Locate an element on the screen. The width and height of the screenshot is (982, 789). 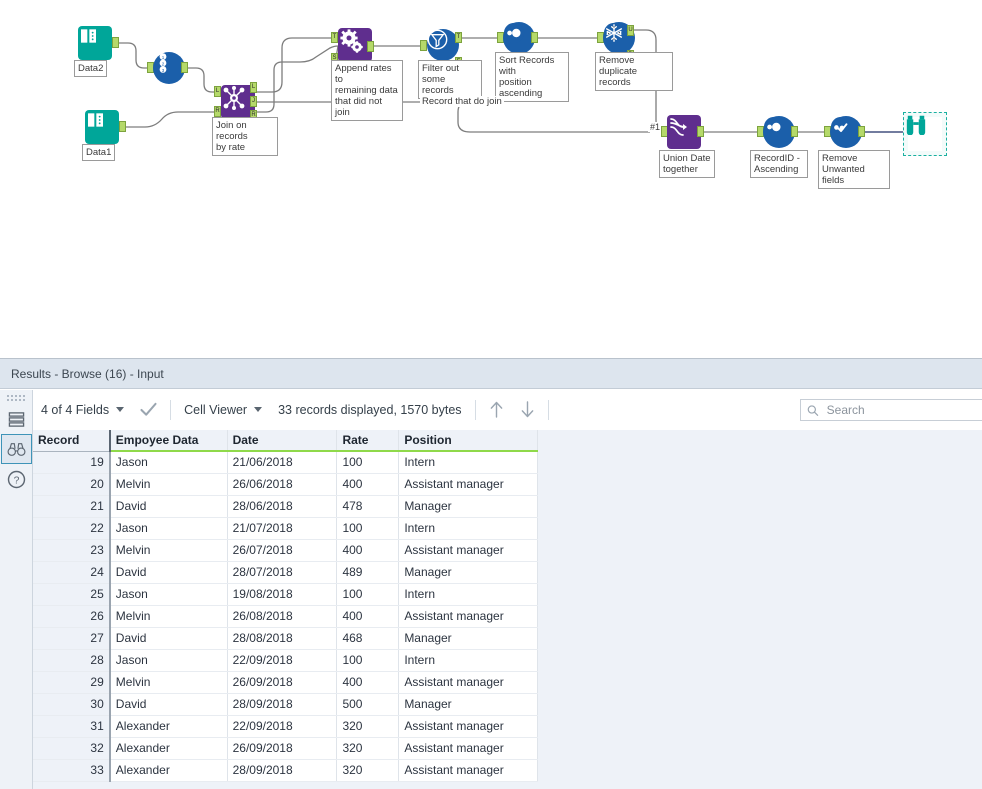
search-input is located at coordinates (901, 410).